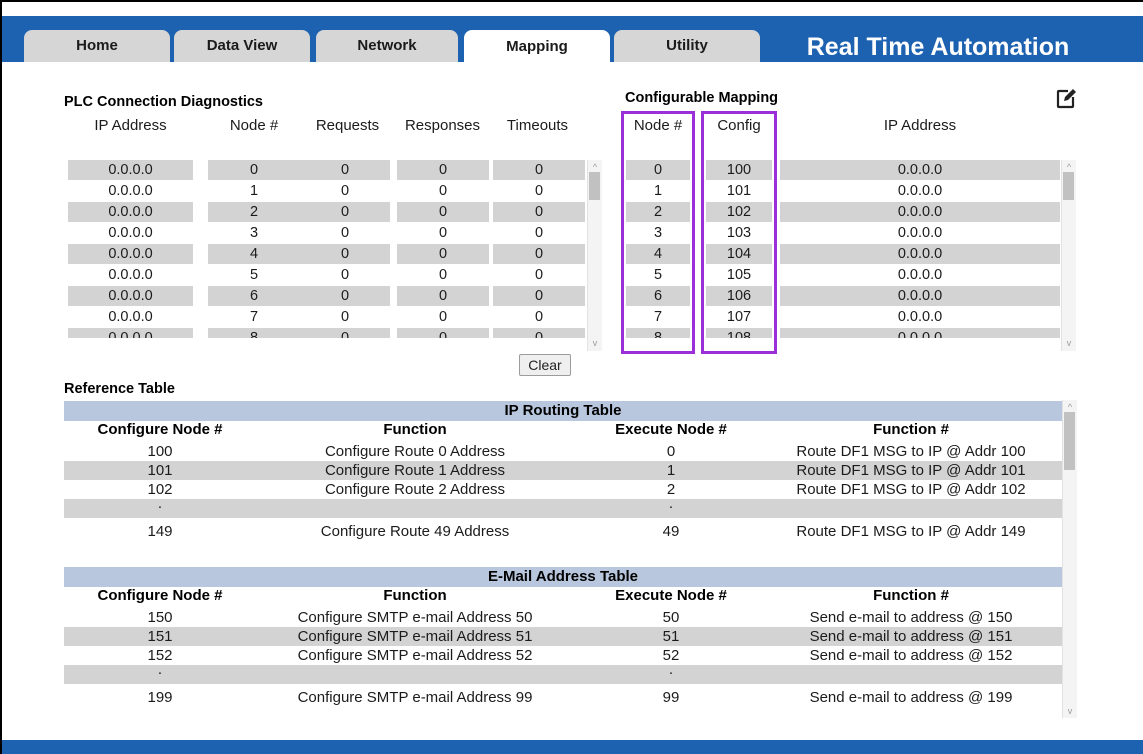 This screenshot has height=754, width=1143. Describe the element at coordinates (254, 296) in the screenshot. I see `diag-node-cell: 6` at that location.